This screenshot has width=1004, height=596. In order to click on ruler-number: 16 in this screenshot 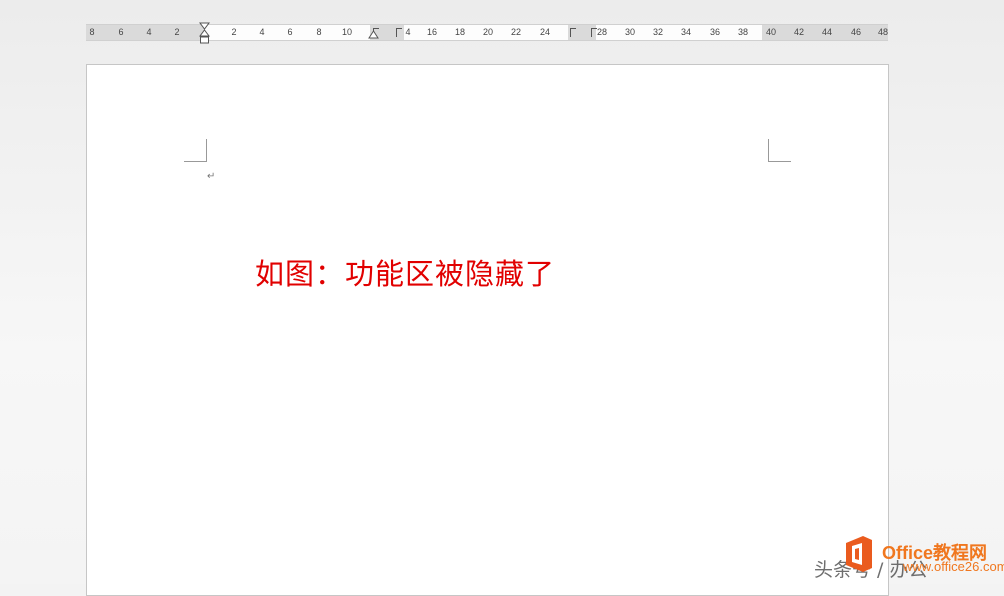, I will do `click(431, 32)`.